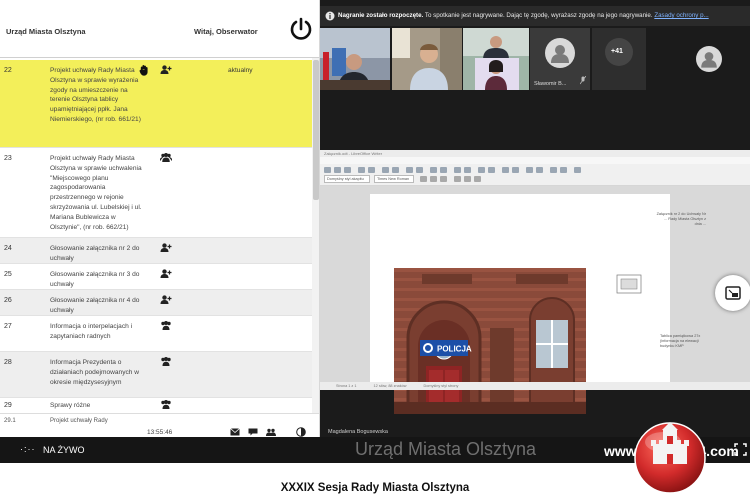 The height and width of the screenshot is (500, 750). I want to click on presenter-name: Magdalena Bogusewska, so click(358, 432).